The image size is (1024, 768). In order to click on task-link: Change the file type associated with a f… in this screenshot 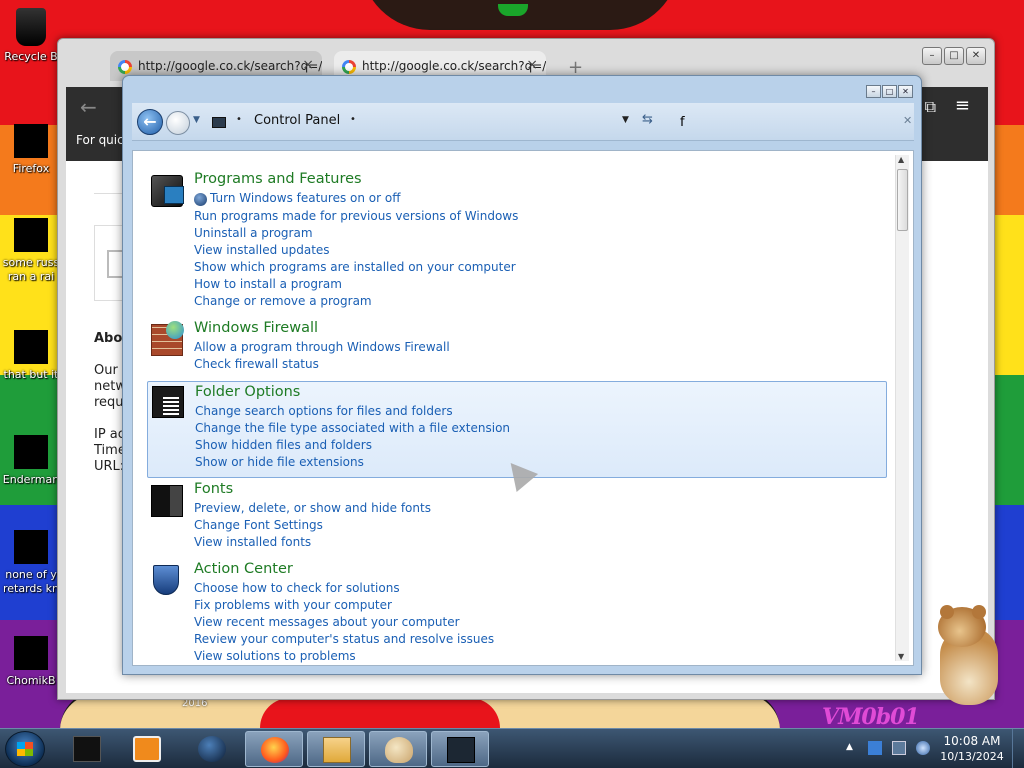, I will do `click(352, 428)`.